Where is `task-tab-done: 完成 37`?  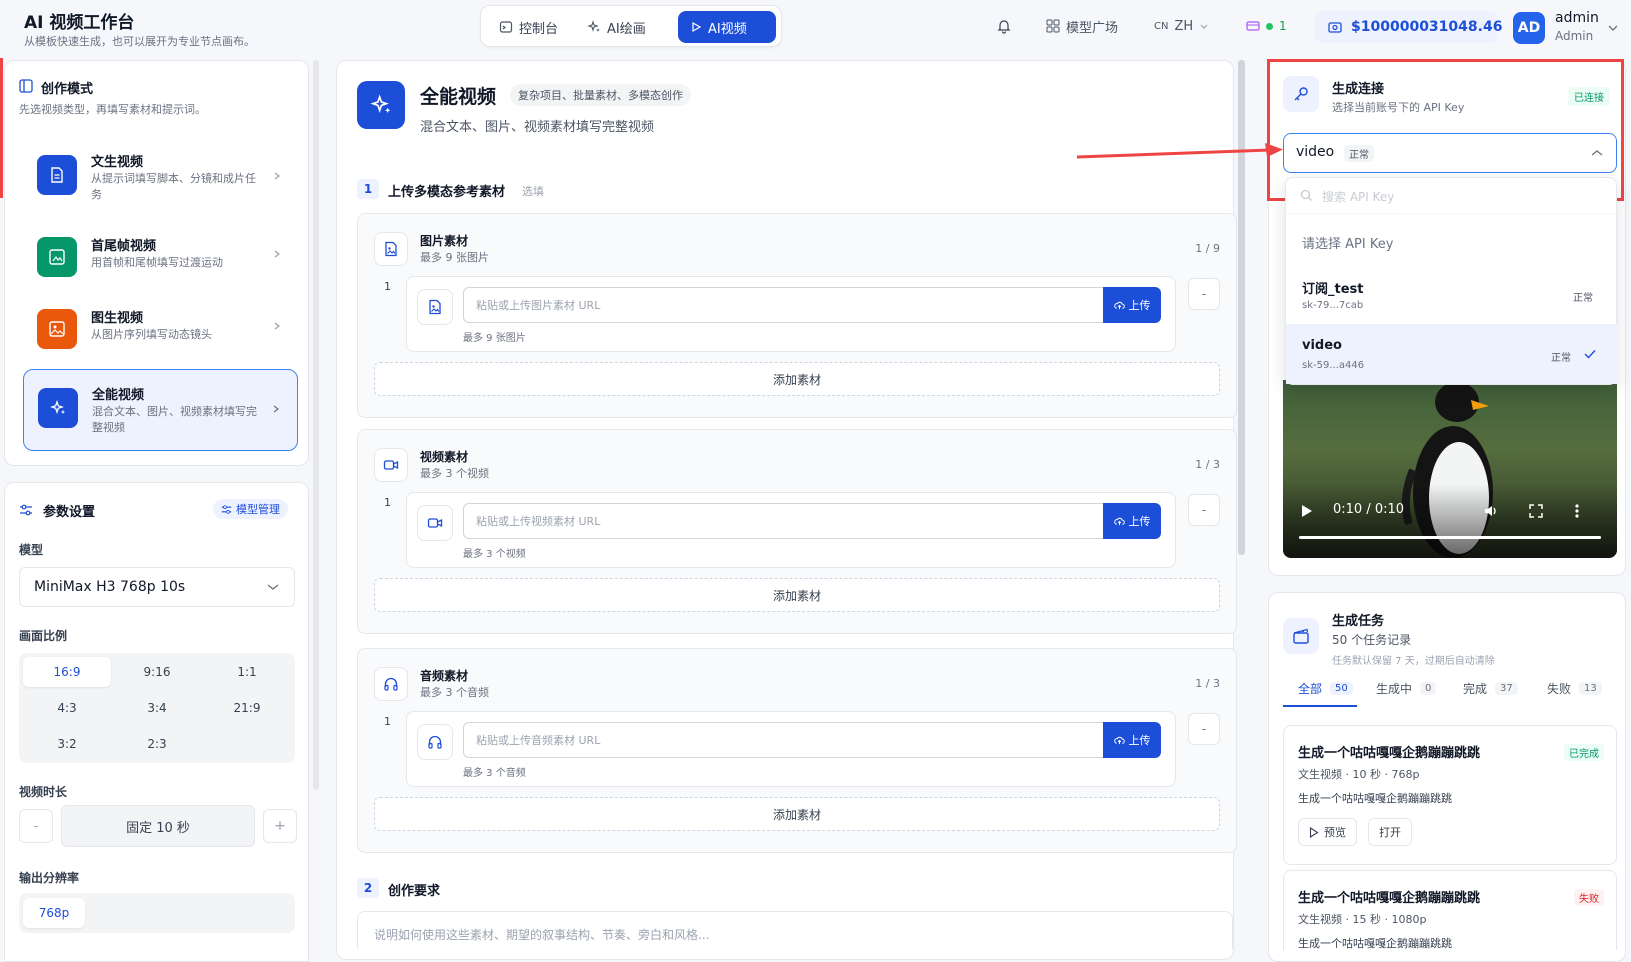 task-tab-done: 完成 37 is located at coordinates (1490, 688).